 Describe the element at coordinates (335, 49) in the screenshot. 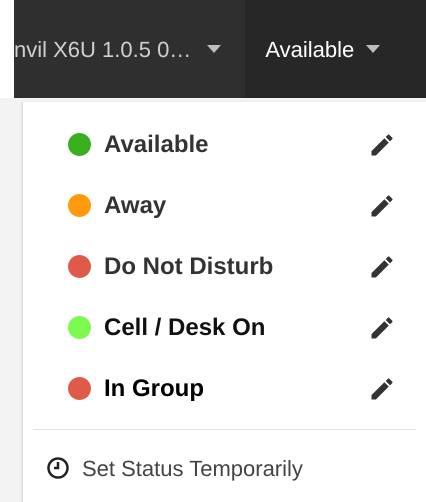

I see `status-dropdown: Available` at that location.